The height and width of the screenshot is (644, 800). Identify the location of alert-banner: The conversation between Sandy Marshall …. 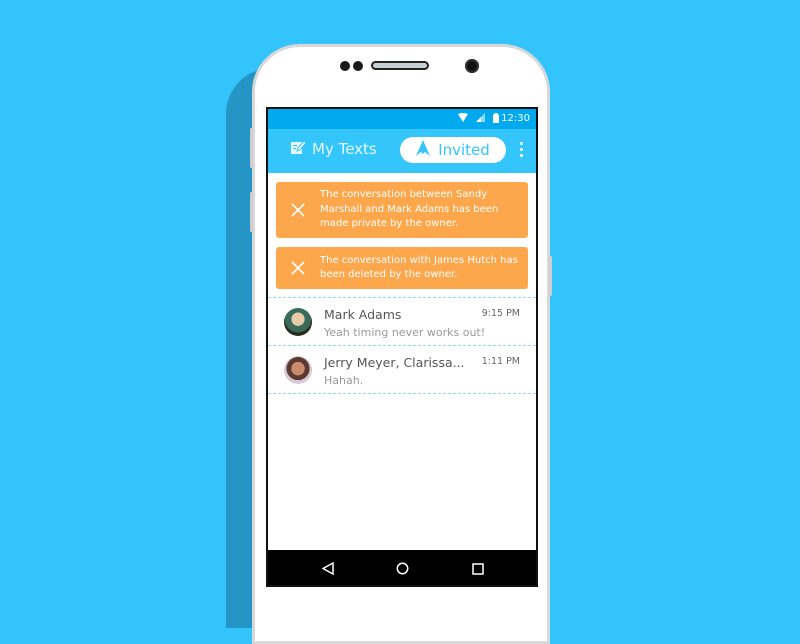
(402, 210).